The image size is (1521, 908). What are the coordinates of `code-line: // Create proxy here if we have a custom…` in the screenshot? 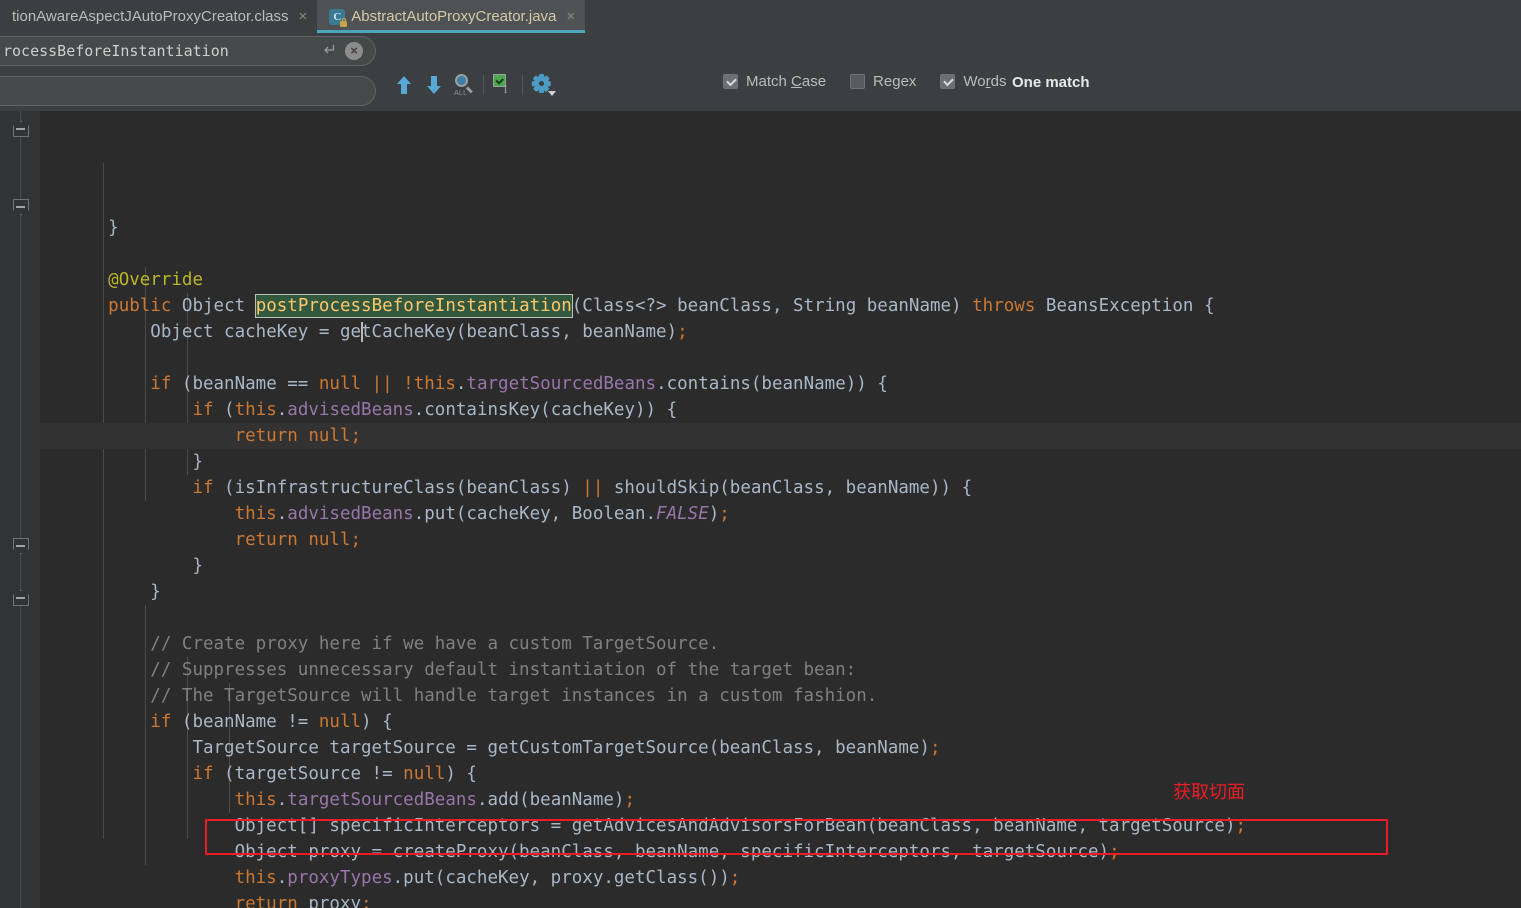 It's located at (780, 644).